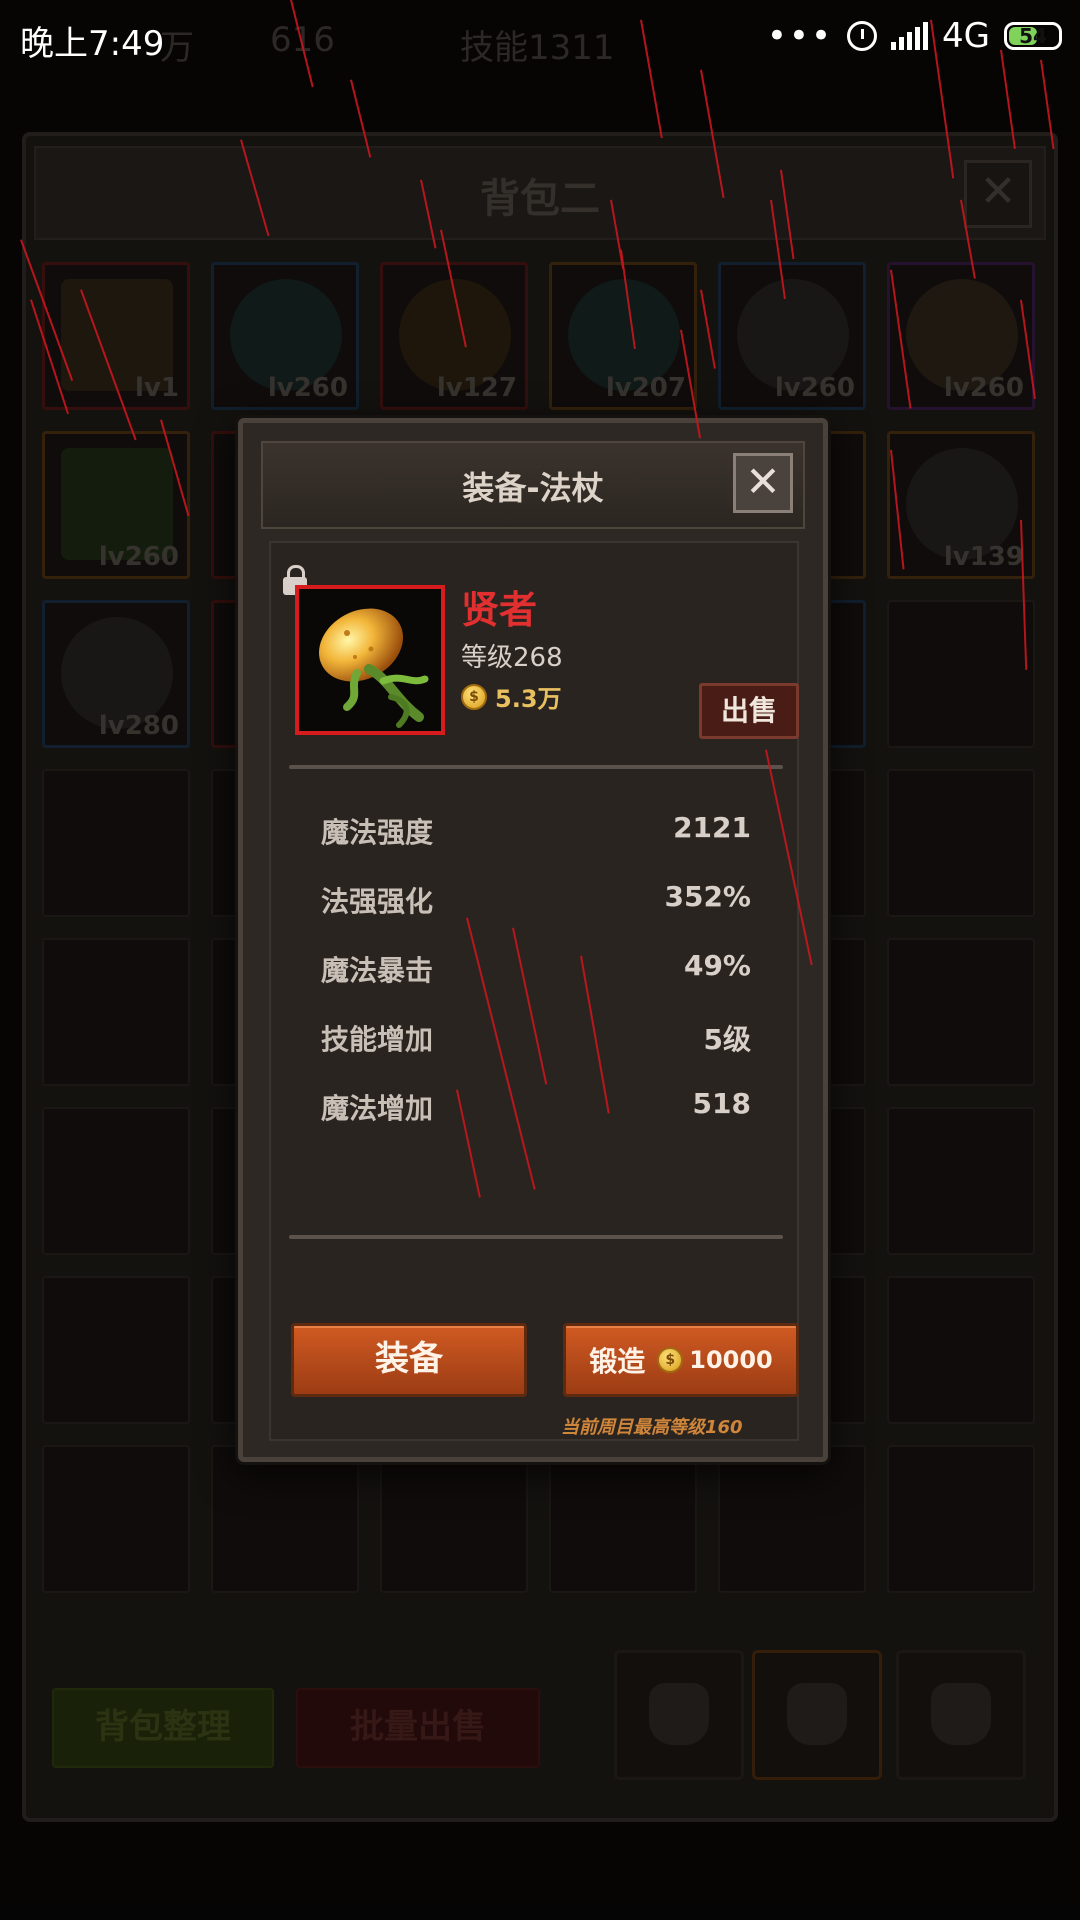 This screenshot has height=1920, width=1080. Describe the element at coordinates (862, 36) in the screenshot. I see `alarm-icon` at that location.